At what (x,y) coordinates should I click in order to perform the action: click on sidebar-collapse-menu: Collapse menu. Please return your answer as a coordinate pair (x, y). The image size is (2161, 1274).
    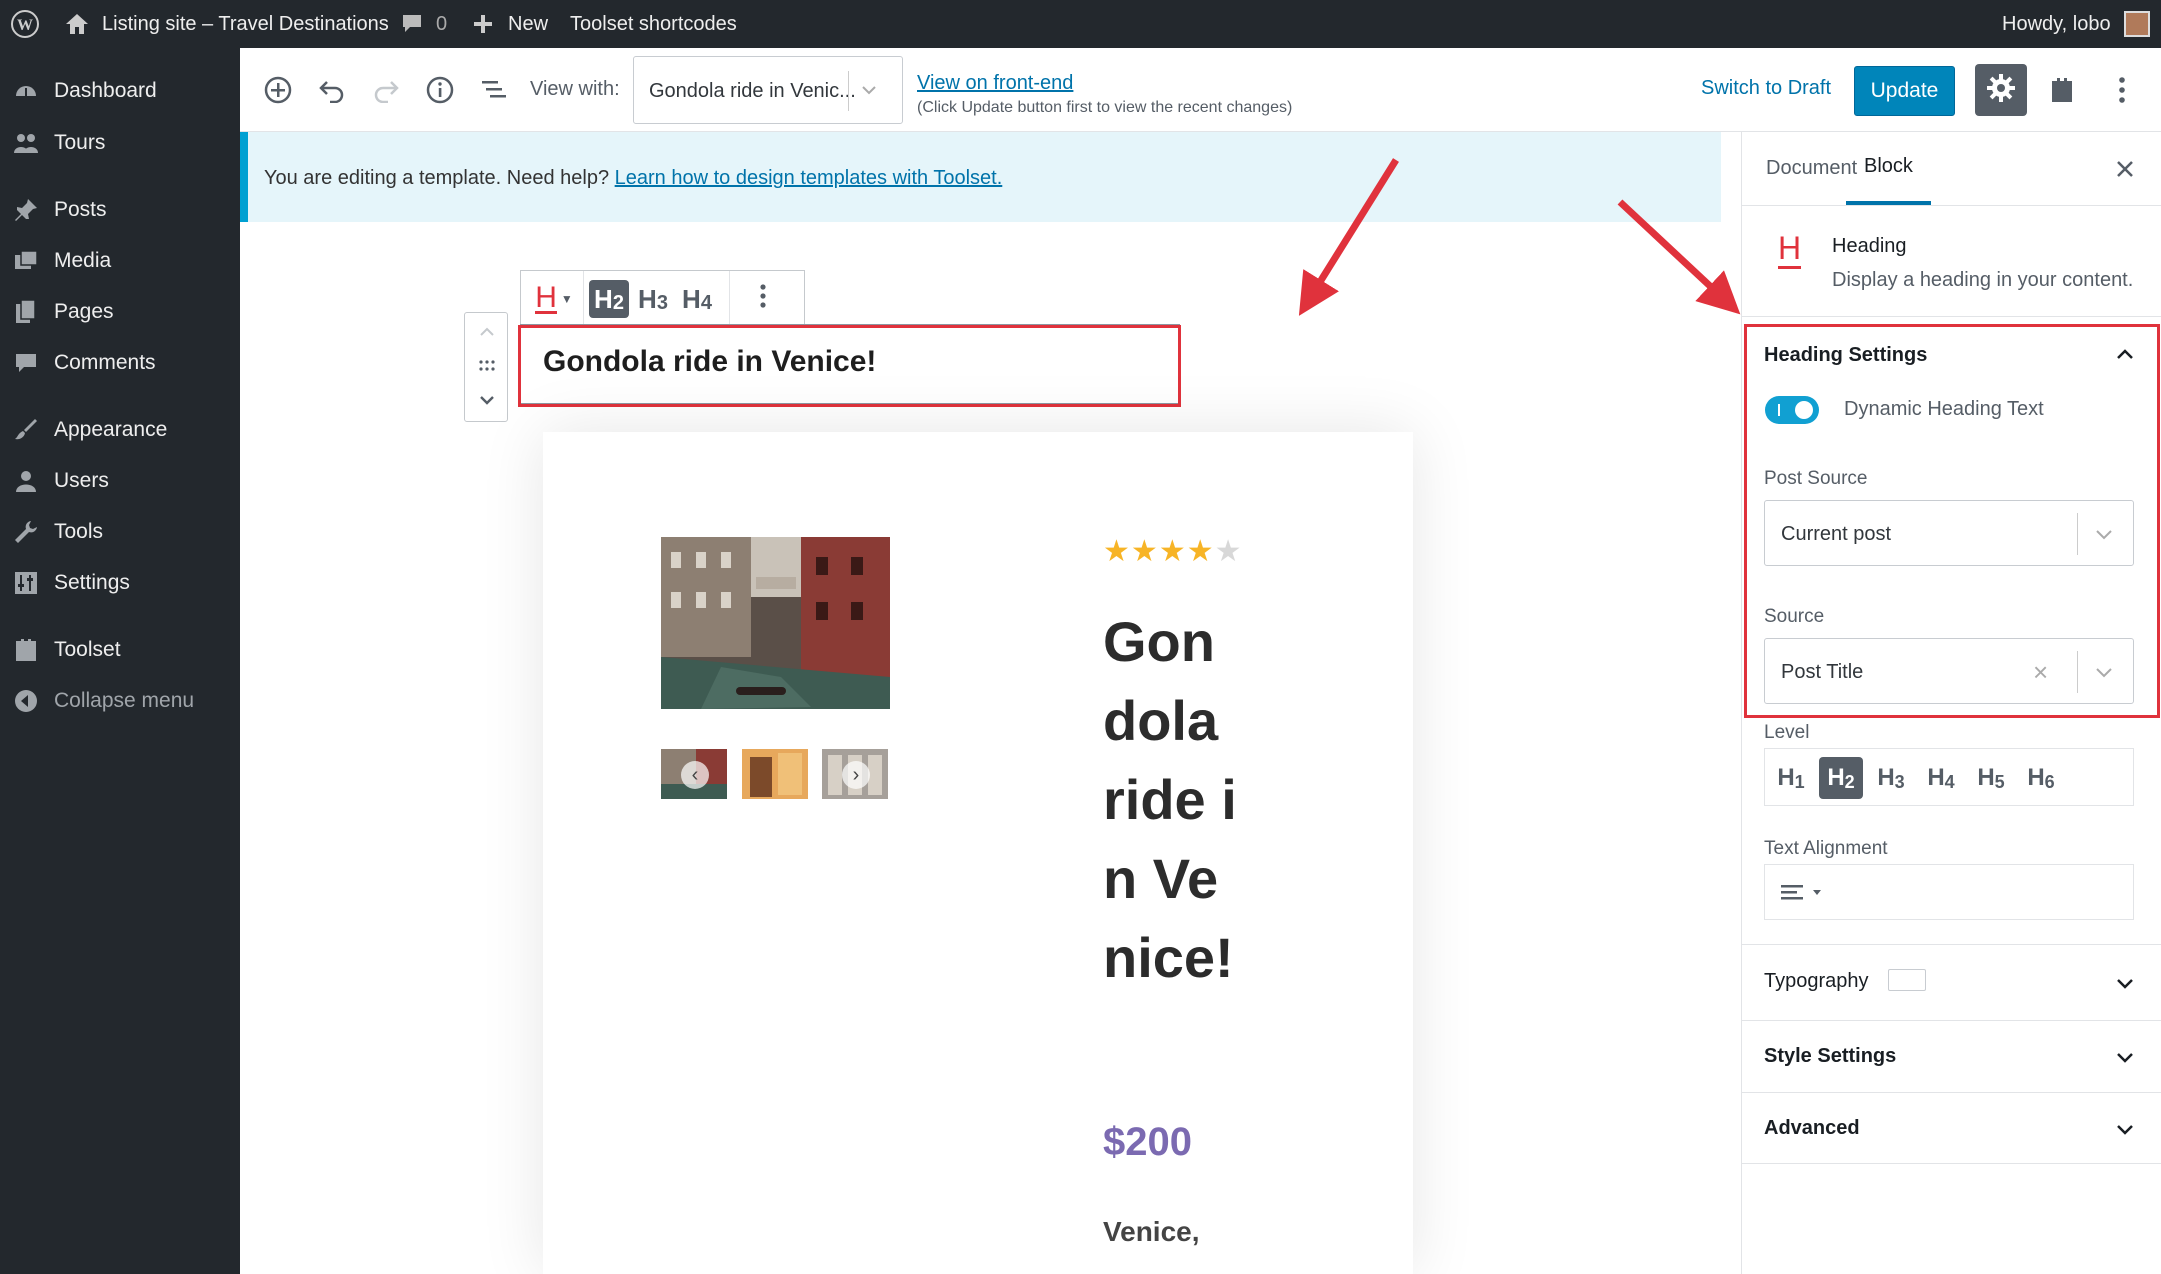
    Looking at the image, I should click on (120, 701).